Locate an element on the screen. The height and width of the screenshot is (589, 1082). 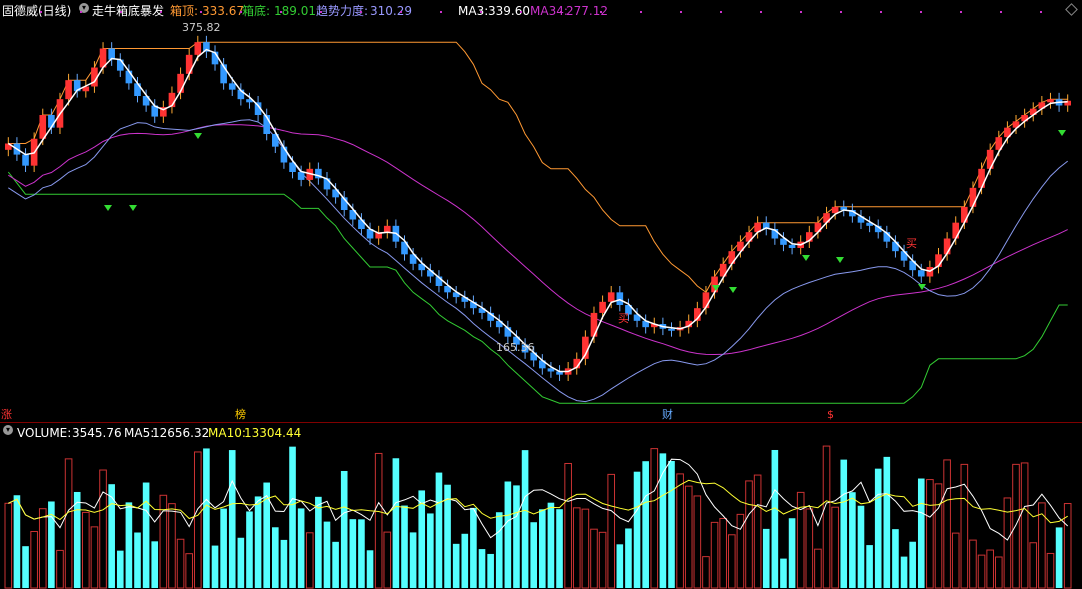
volume-ma5-line is located at coordinates (538, 499).